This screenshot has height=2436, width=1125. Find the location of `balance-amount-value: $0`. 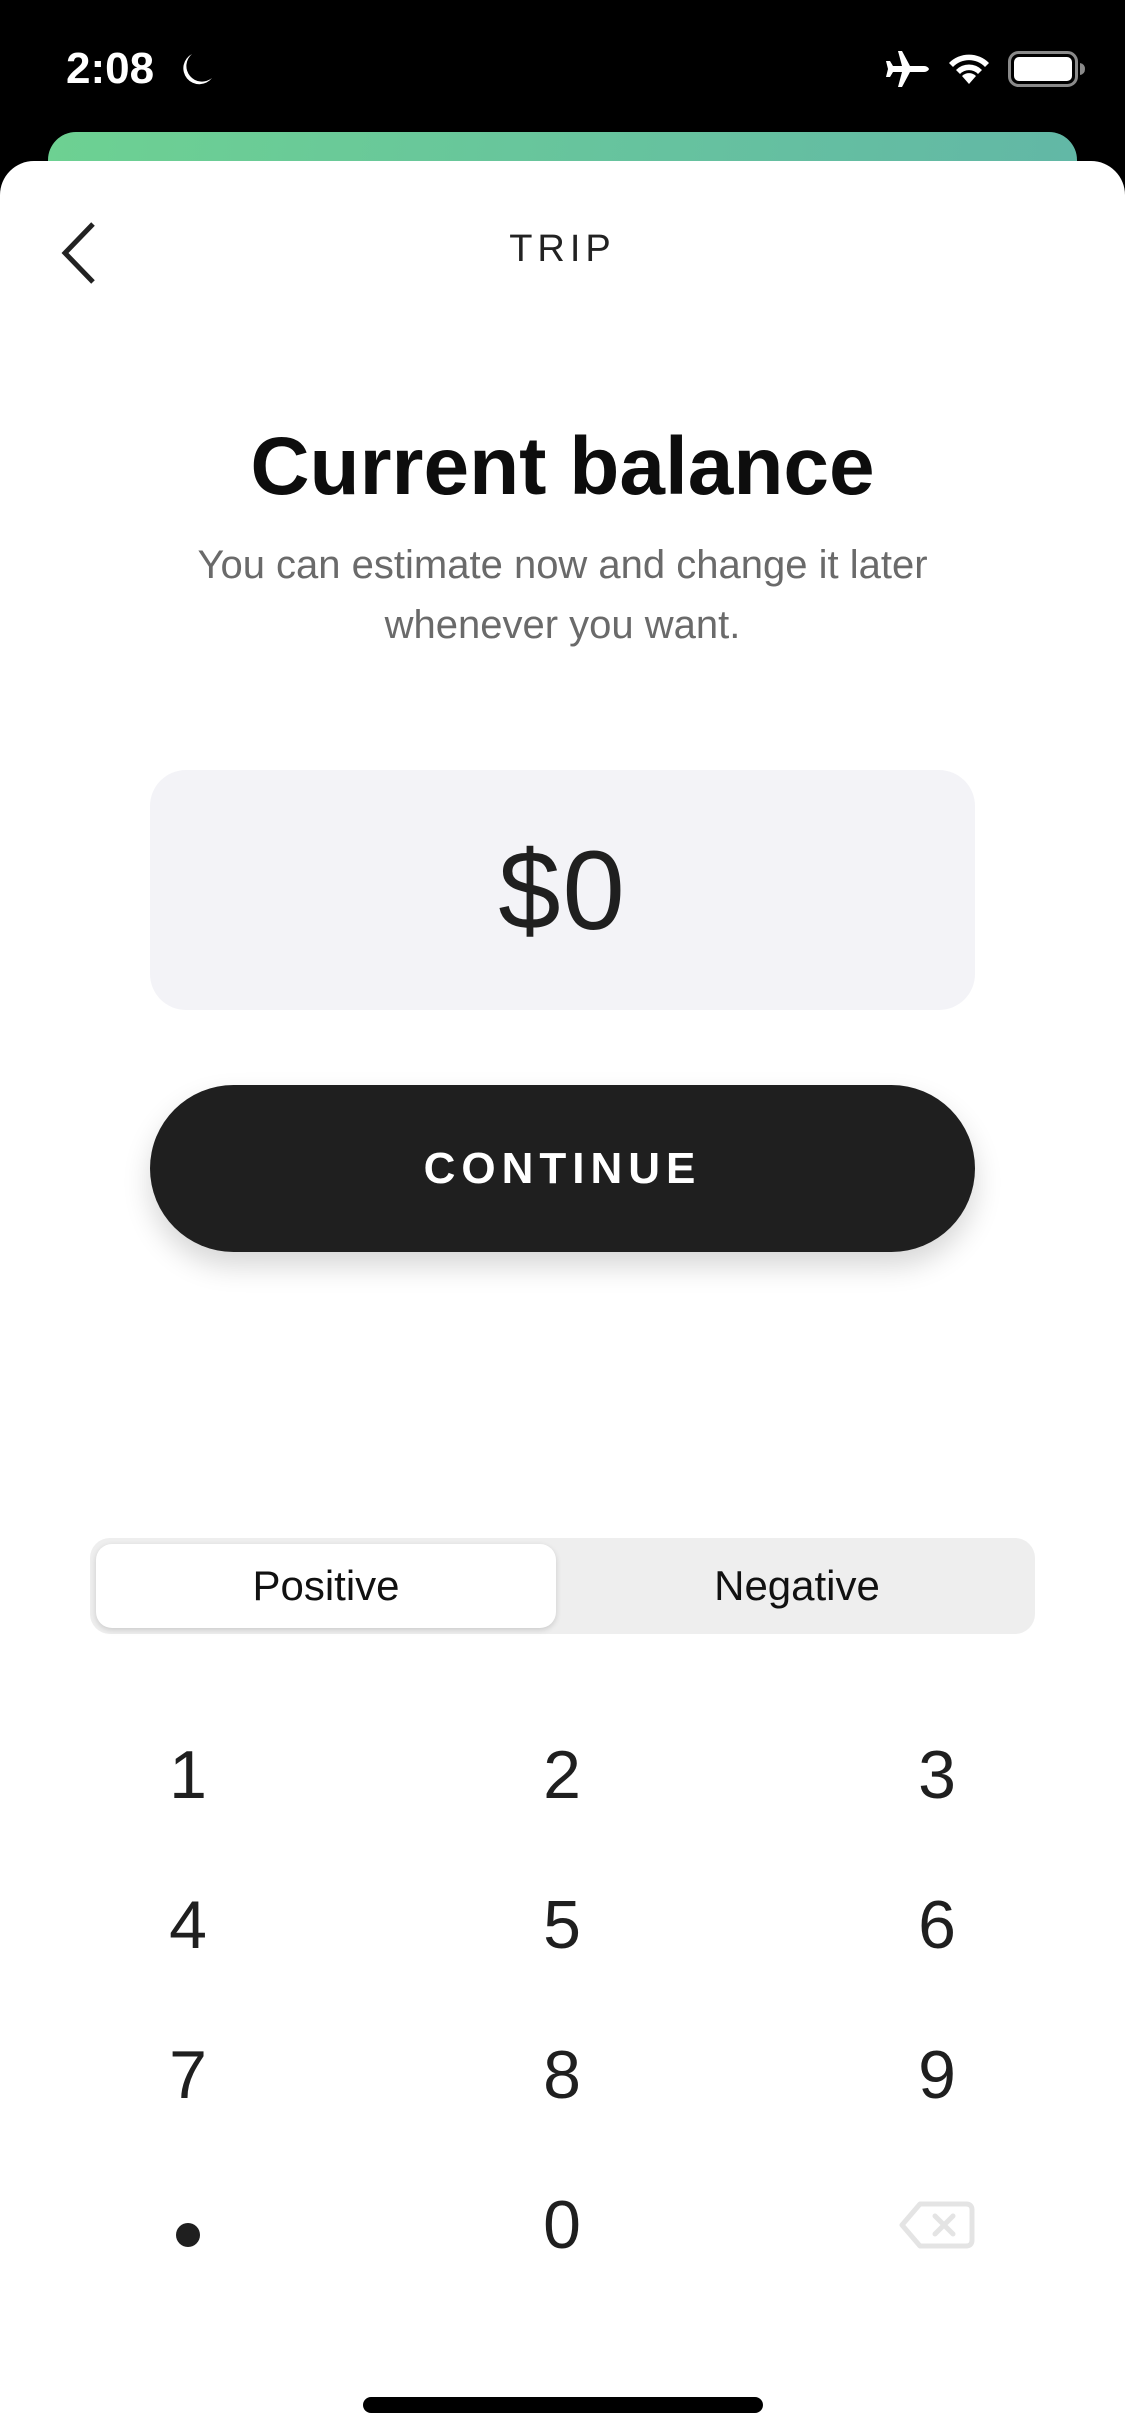

balance-amount-value: $0 is located at coordinates (562, 890).